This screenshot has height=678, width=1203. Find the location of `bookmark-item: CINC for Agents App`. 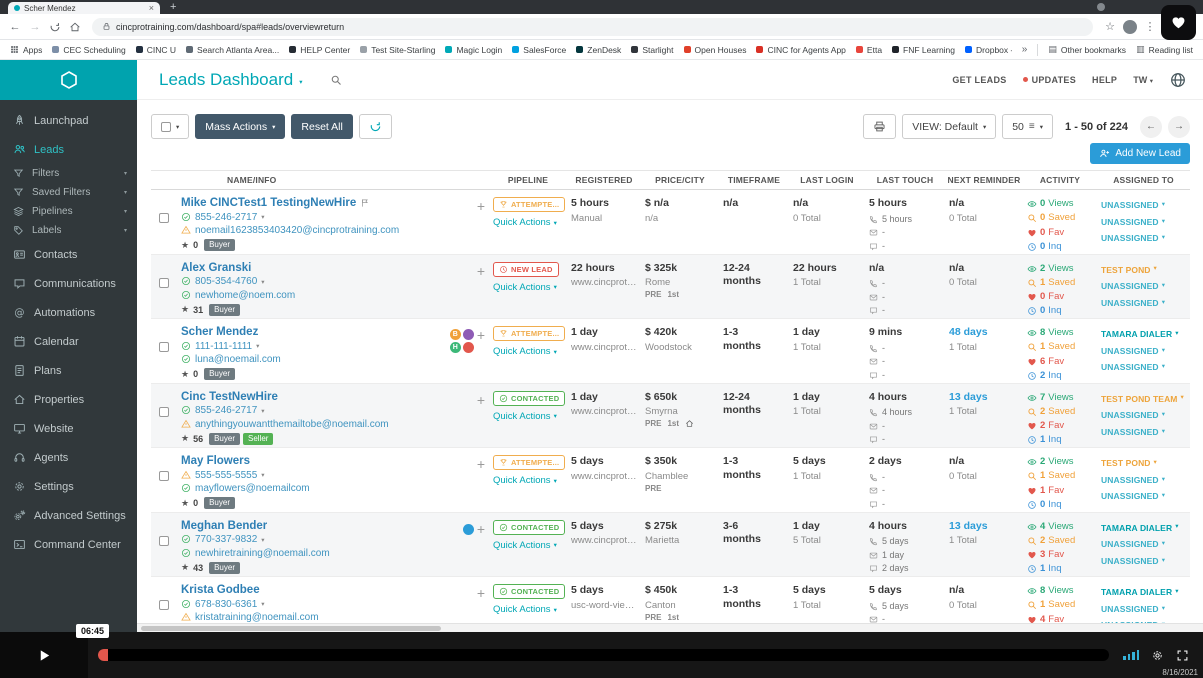

bookmark-item: CINC for Agents App is located at coordinates (801, 50).